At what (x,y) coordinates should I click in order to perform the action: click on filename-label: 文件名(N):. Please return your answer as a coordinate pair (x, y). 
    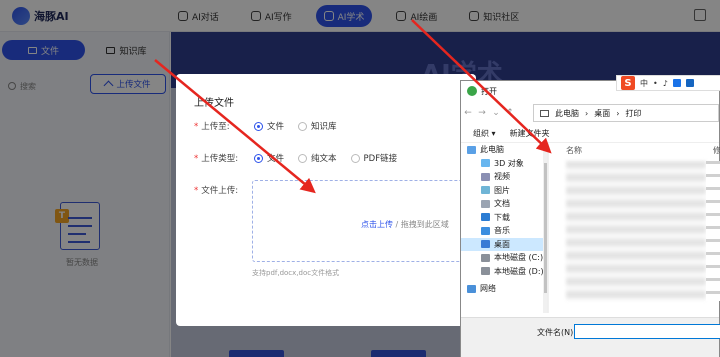
    Looking at the image, I should click on (556, 332).